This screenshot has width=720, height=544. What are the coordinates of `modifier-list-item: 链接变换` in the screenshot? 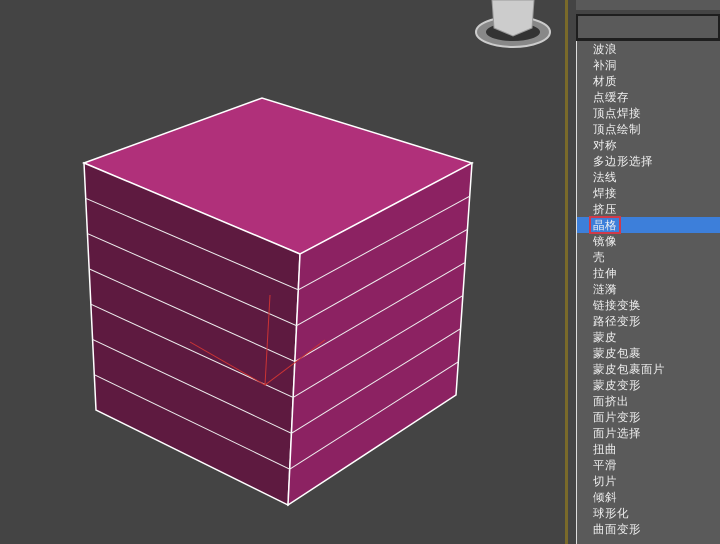 It's located at (648, 305).